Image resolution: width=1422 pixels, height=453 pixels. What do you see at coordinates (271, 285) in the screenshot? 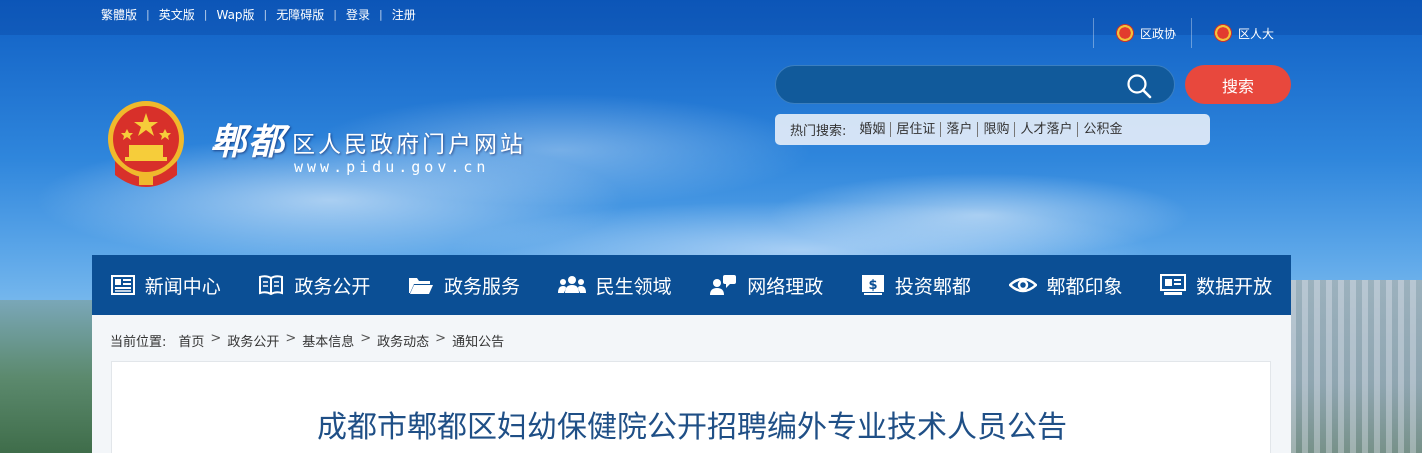
I see `book-icon` at bounding box center [271, 285].